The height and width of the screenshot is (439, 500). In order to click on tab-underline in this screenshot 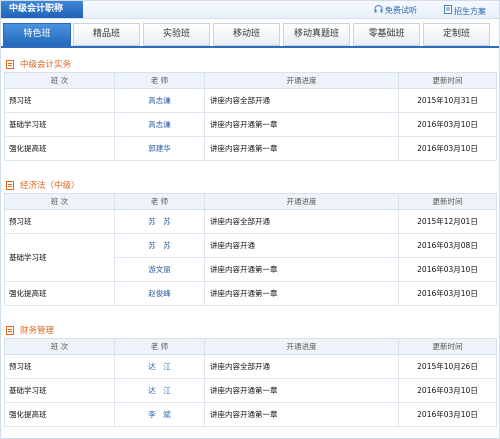, I will do `click(250, 47)`.